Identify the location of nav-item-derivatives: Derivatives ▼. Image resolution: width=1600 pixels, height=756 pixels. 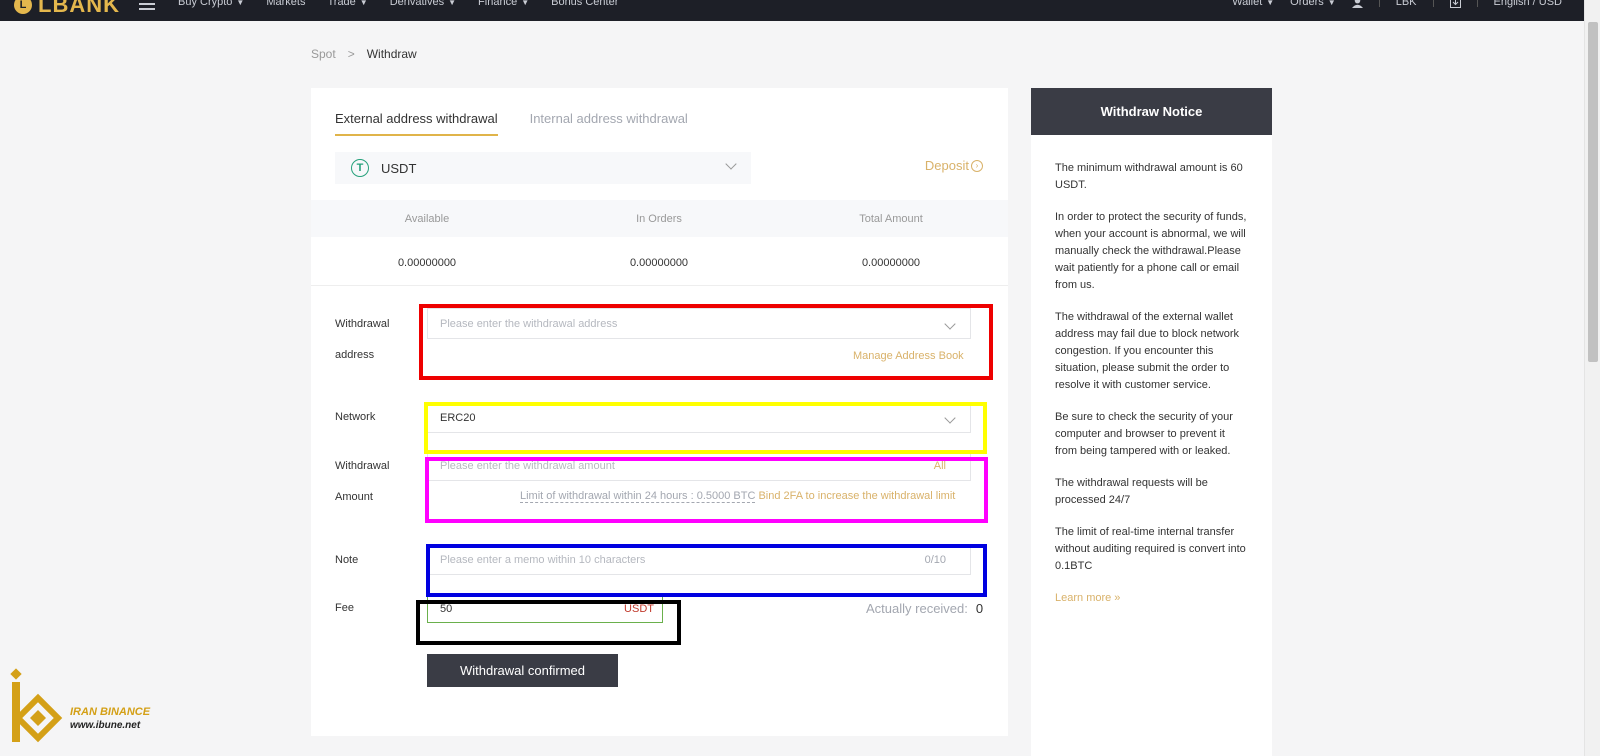
(423, 4).